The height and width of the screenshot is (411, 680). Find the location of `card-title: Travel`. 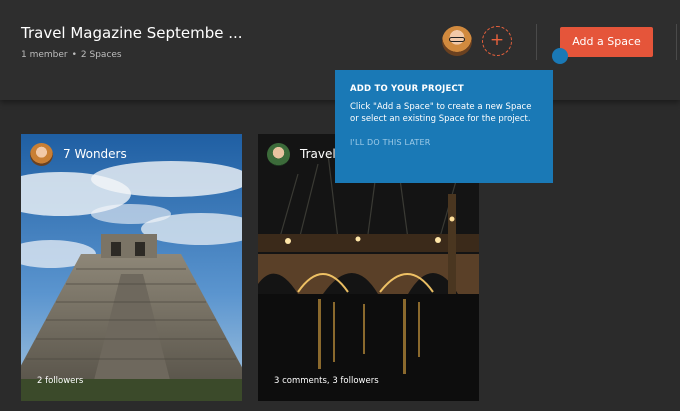

card-title: Travel is located at coordinates (318, 154).